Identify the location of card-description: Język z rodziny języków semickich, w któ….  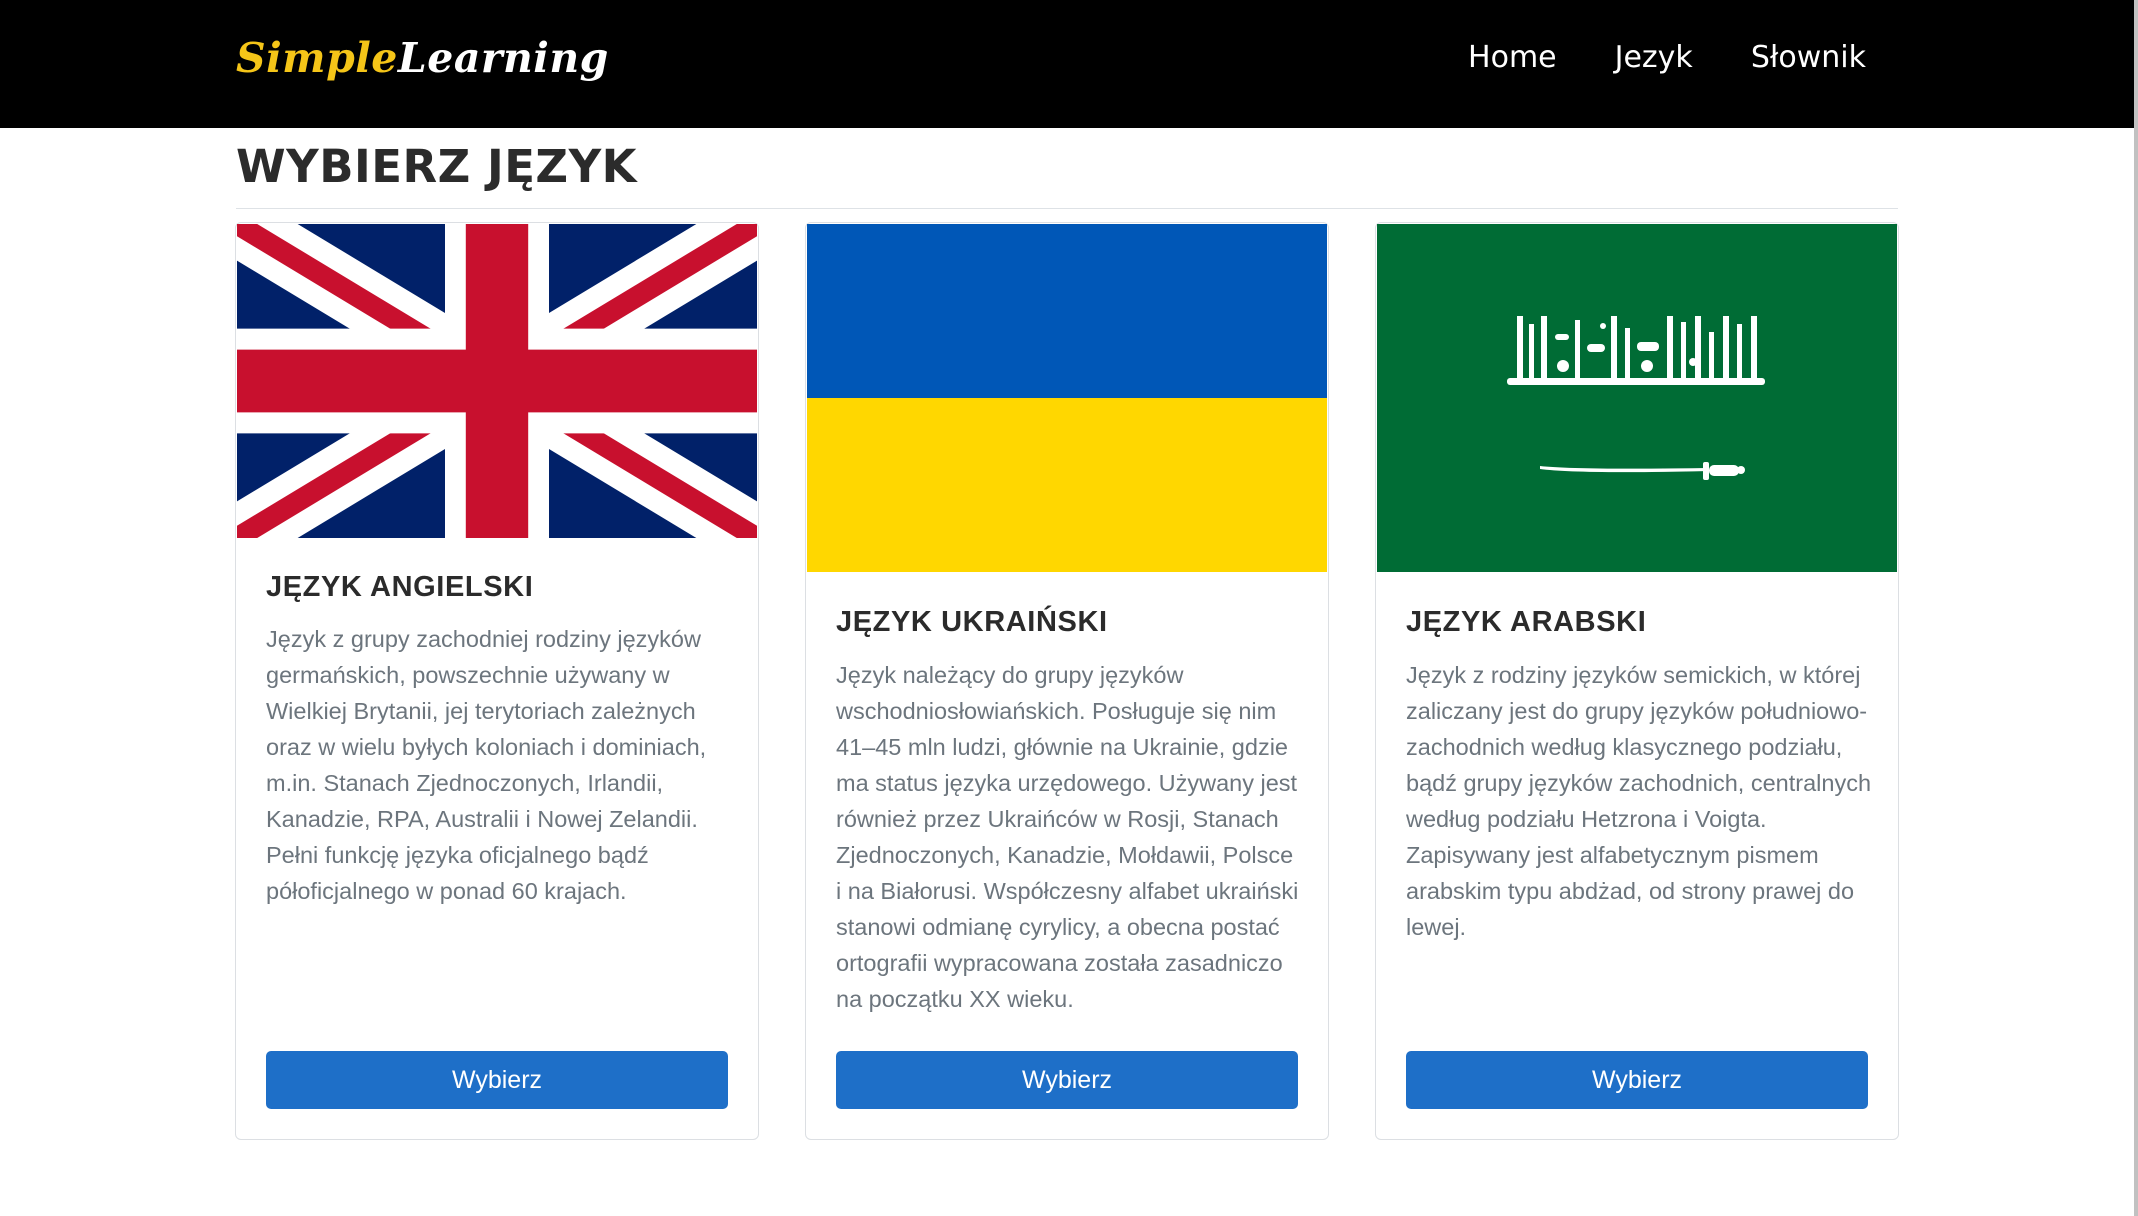
(1639, 801).